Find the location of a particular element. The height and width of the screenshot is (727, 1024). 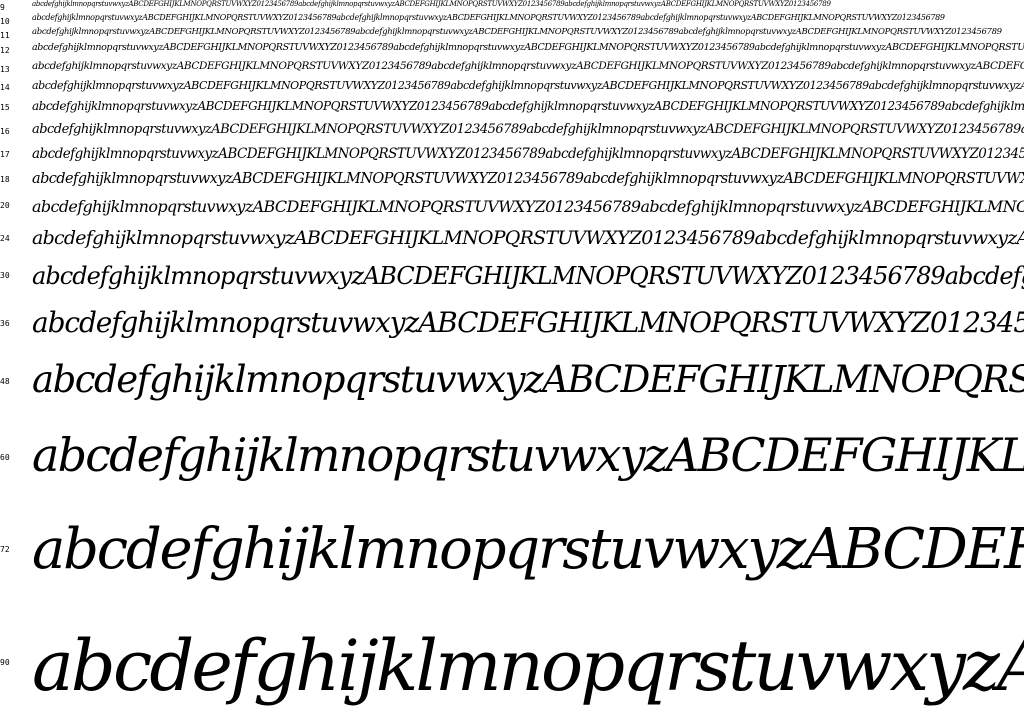

size-label: 30 is located at coordinates (5, 275).